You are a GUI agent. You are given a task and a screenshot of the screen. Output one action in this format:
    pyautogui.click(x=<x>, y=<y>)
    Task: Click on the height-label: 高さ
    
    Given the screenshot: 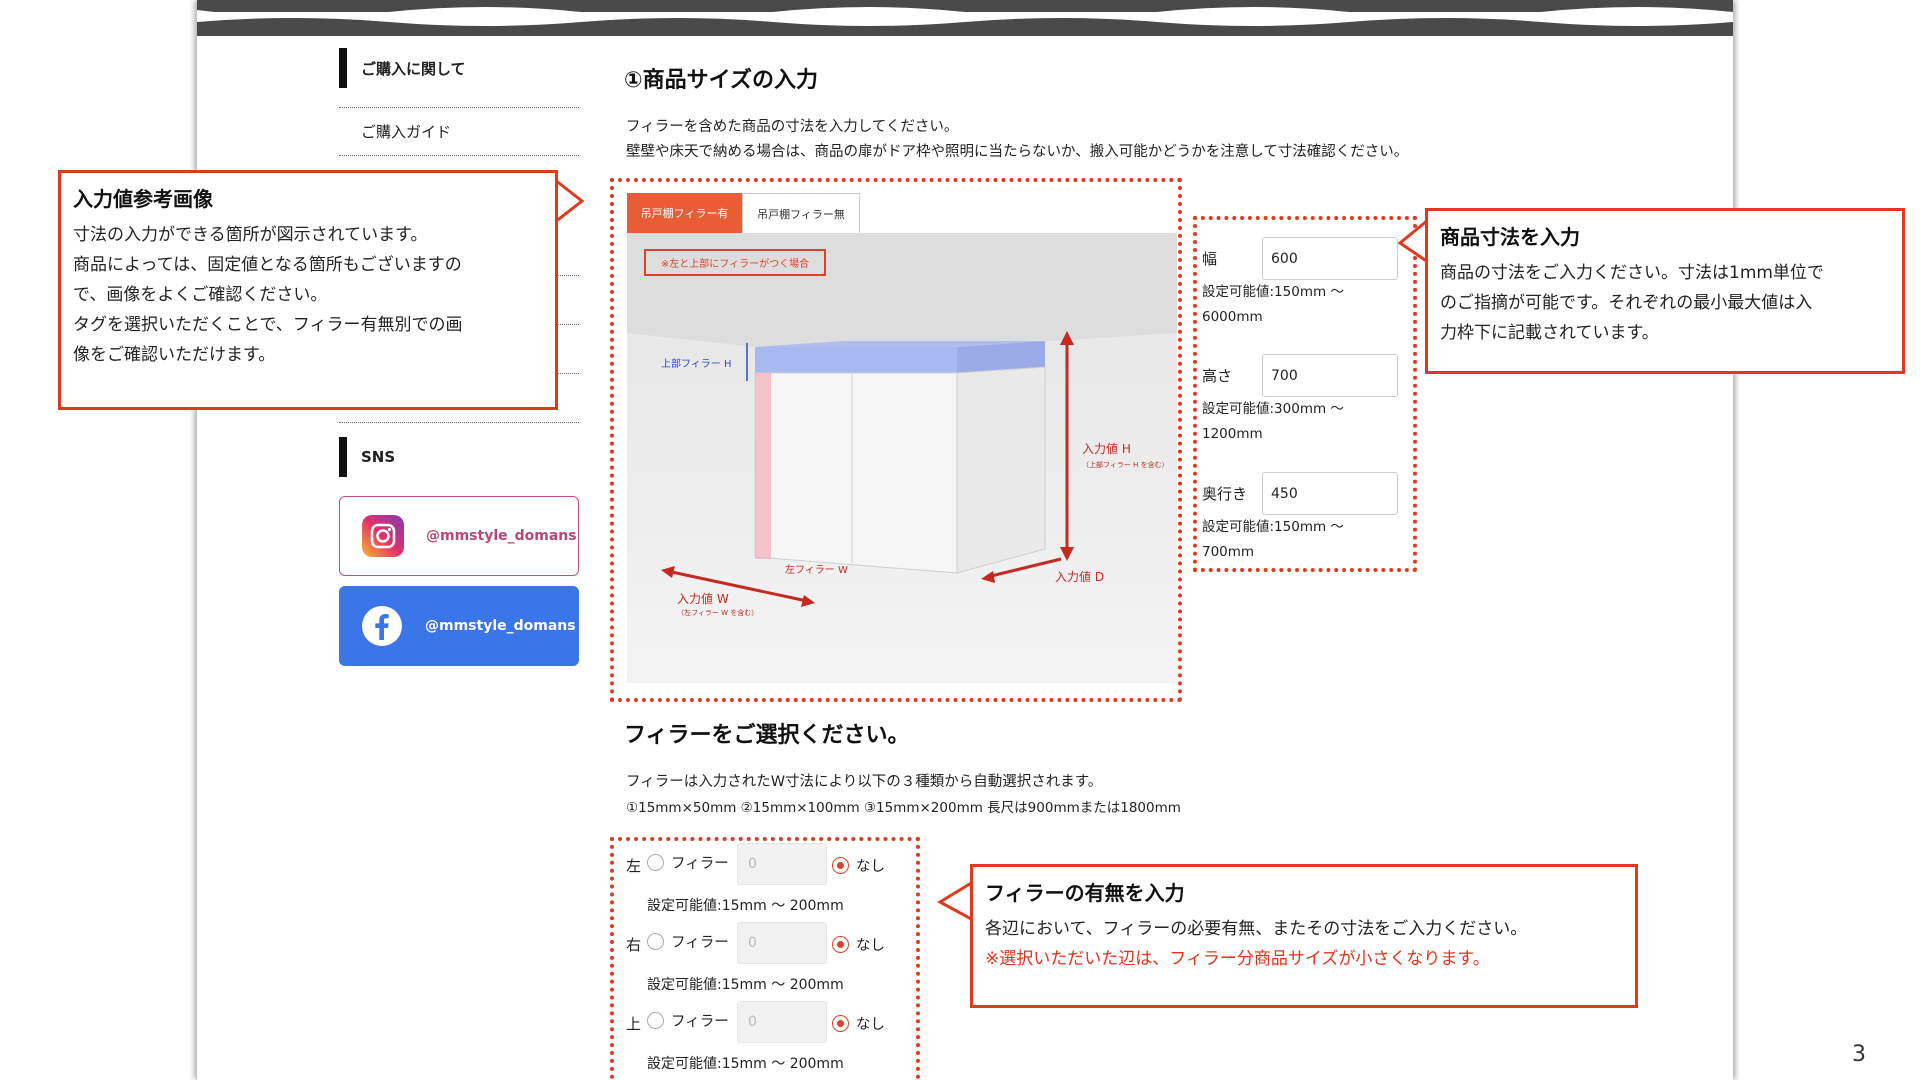 What is the action you would take?
    pyautogui.click(x=1217, y=376)
    